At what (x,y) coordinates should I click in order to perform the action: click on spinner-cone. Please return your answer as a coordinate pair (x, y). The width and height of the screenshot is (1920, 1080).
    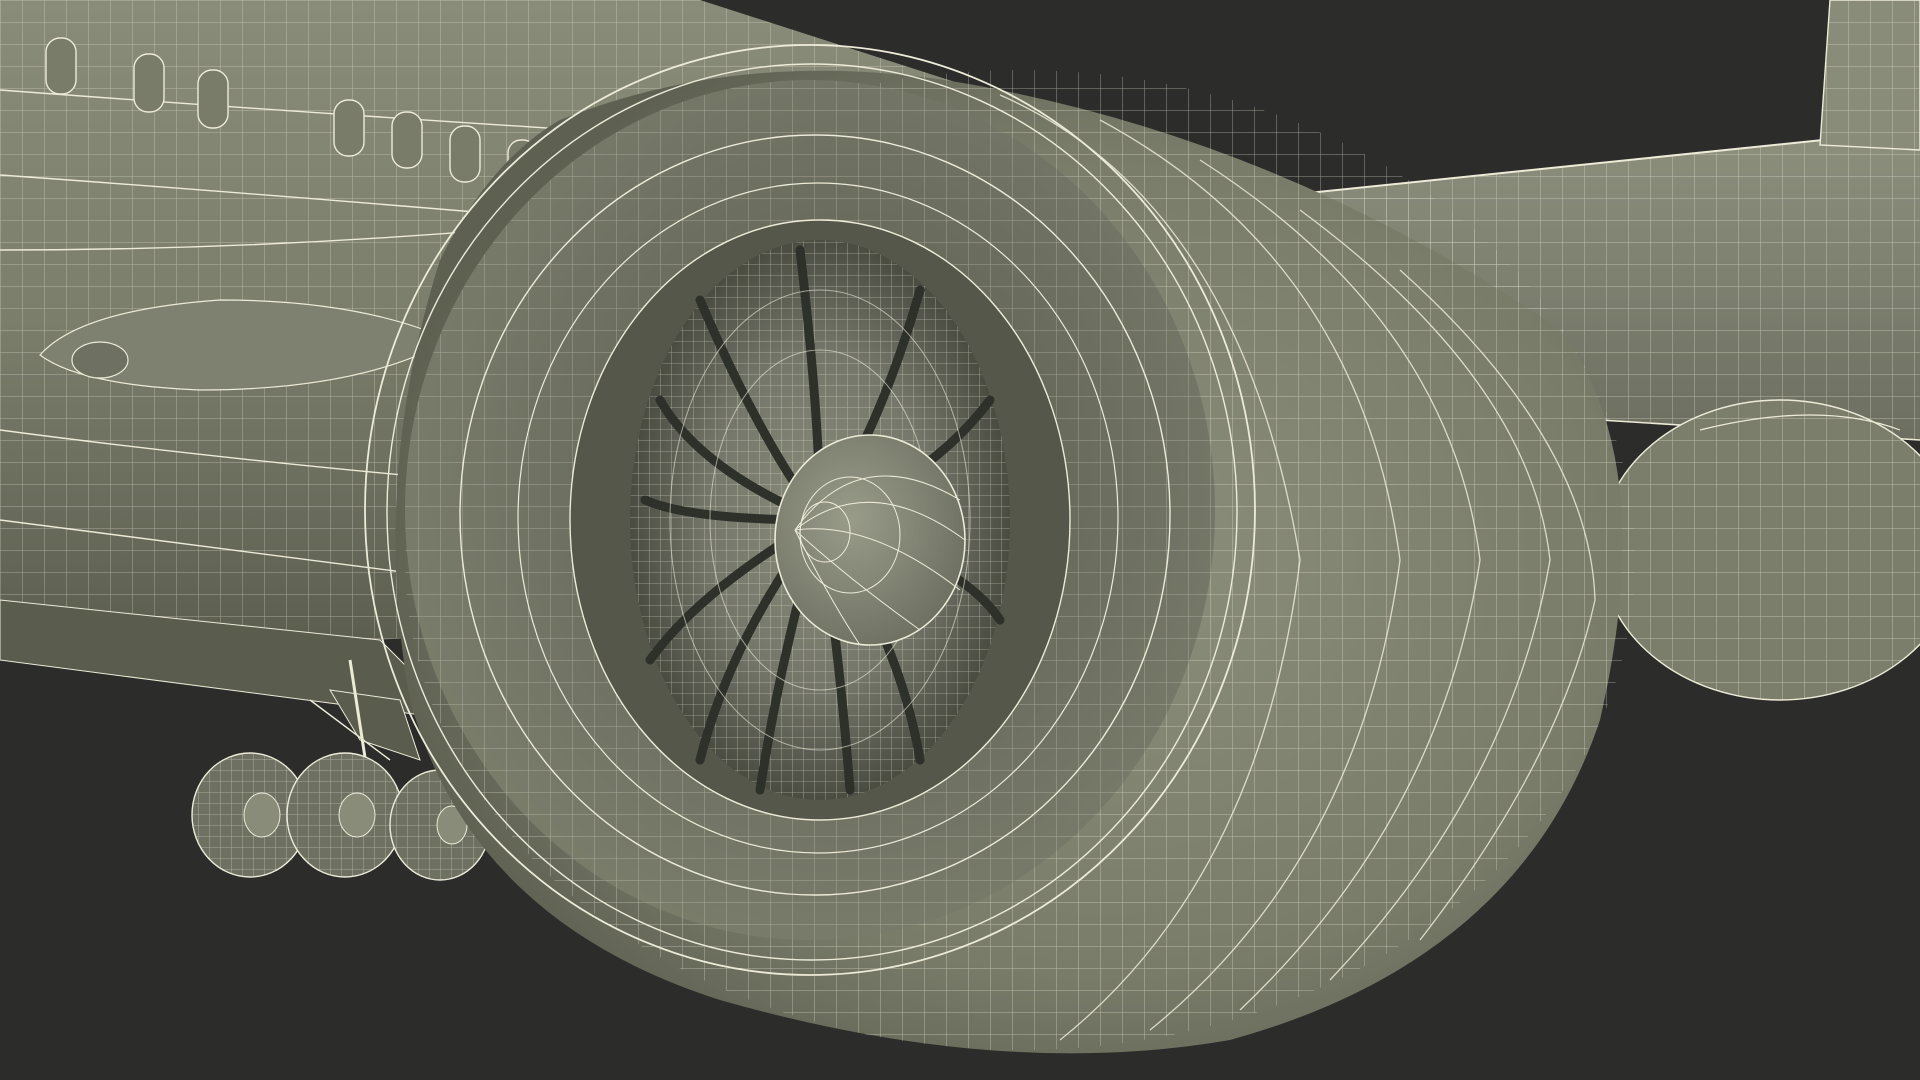
    Looking at the image, I should click on (870, 540).